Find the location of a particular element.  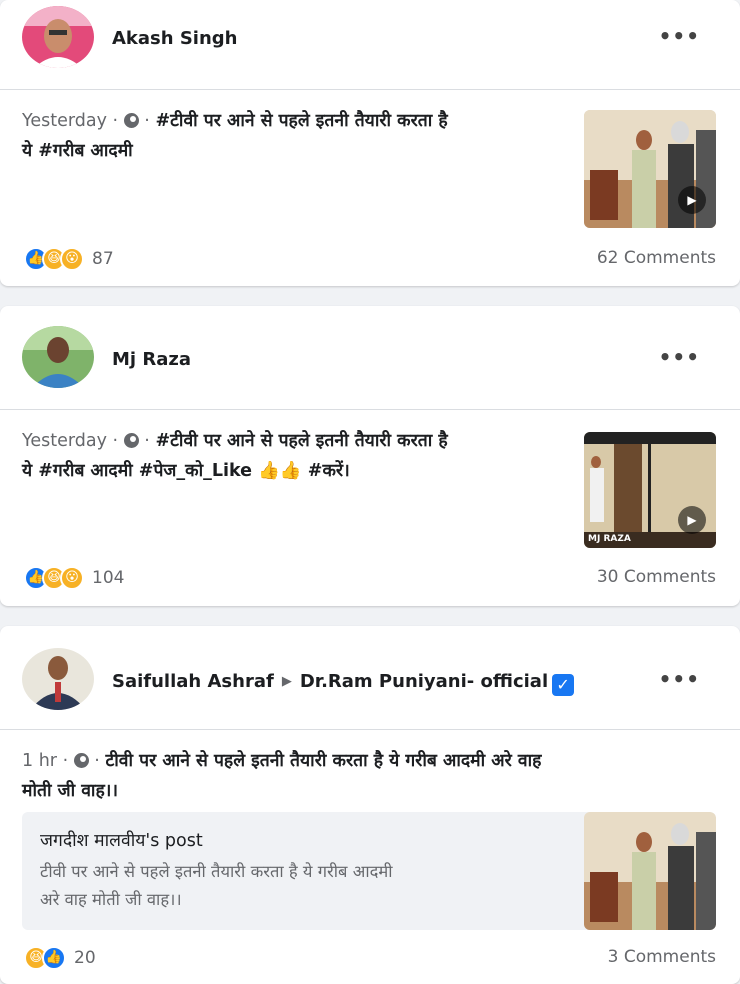

reactions-summary: 👍 😆 😮 87 is located at coordinates (69, 259).